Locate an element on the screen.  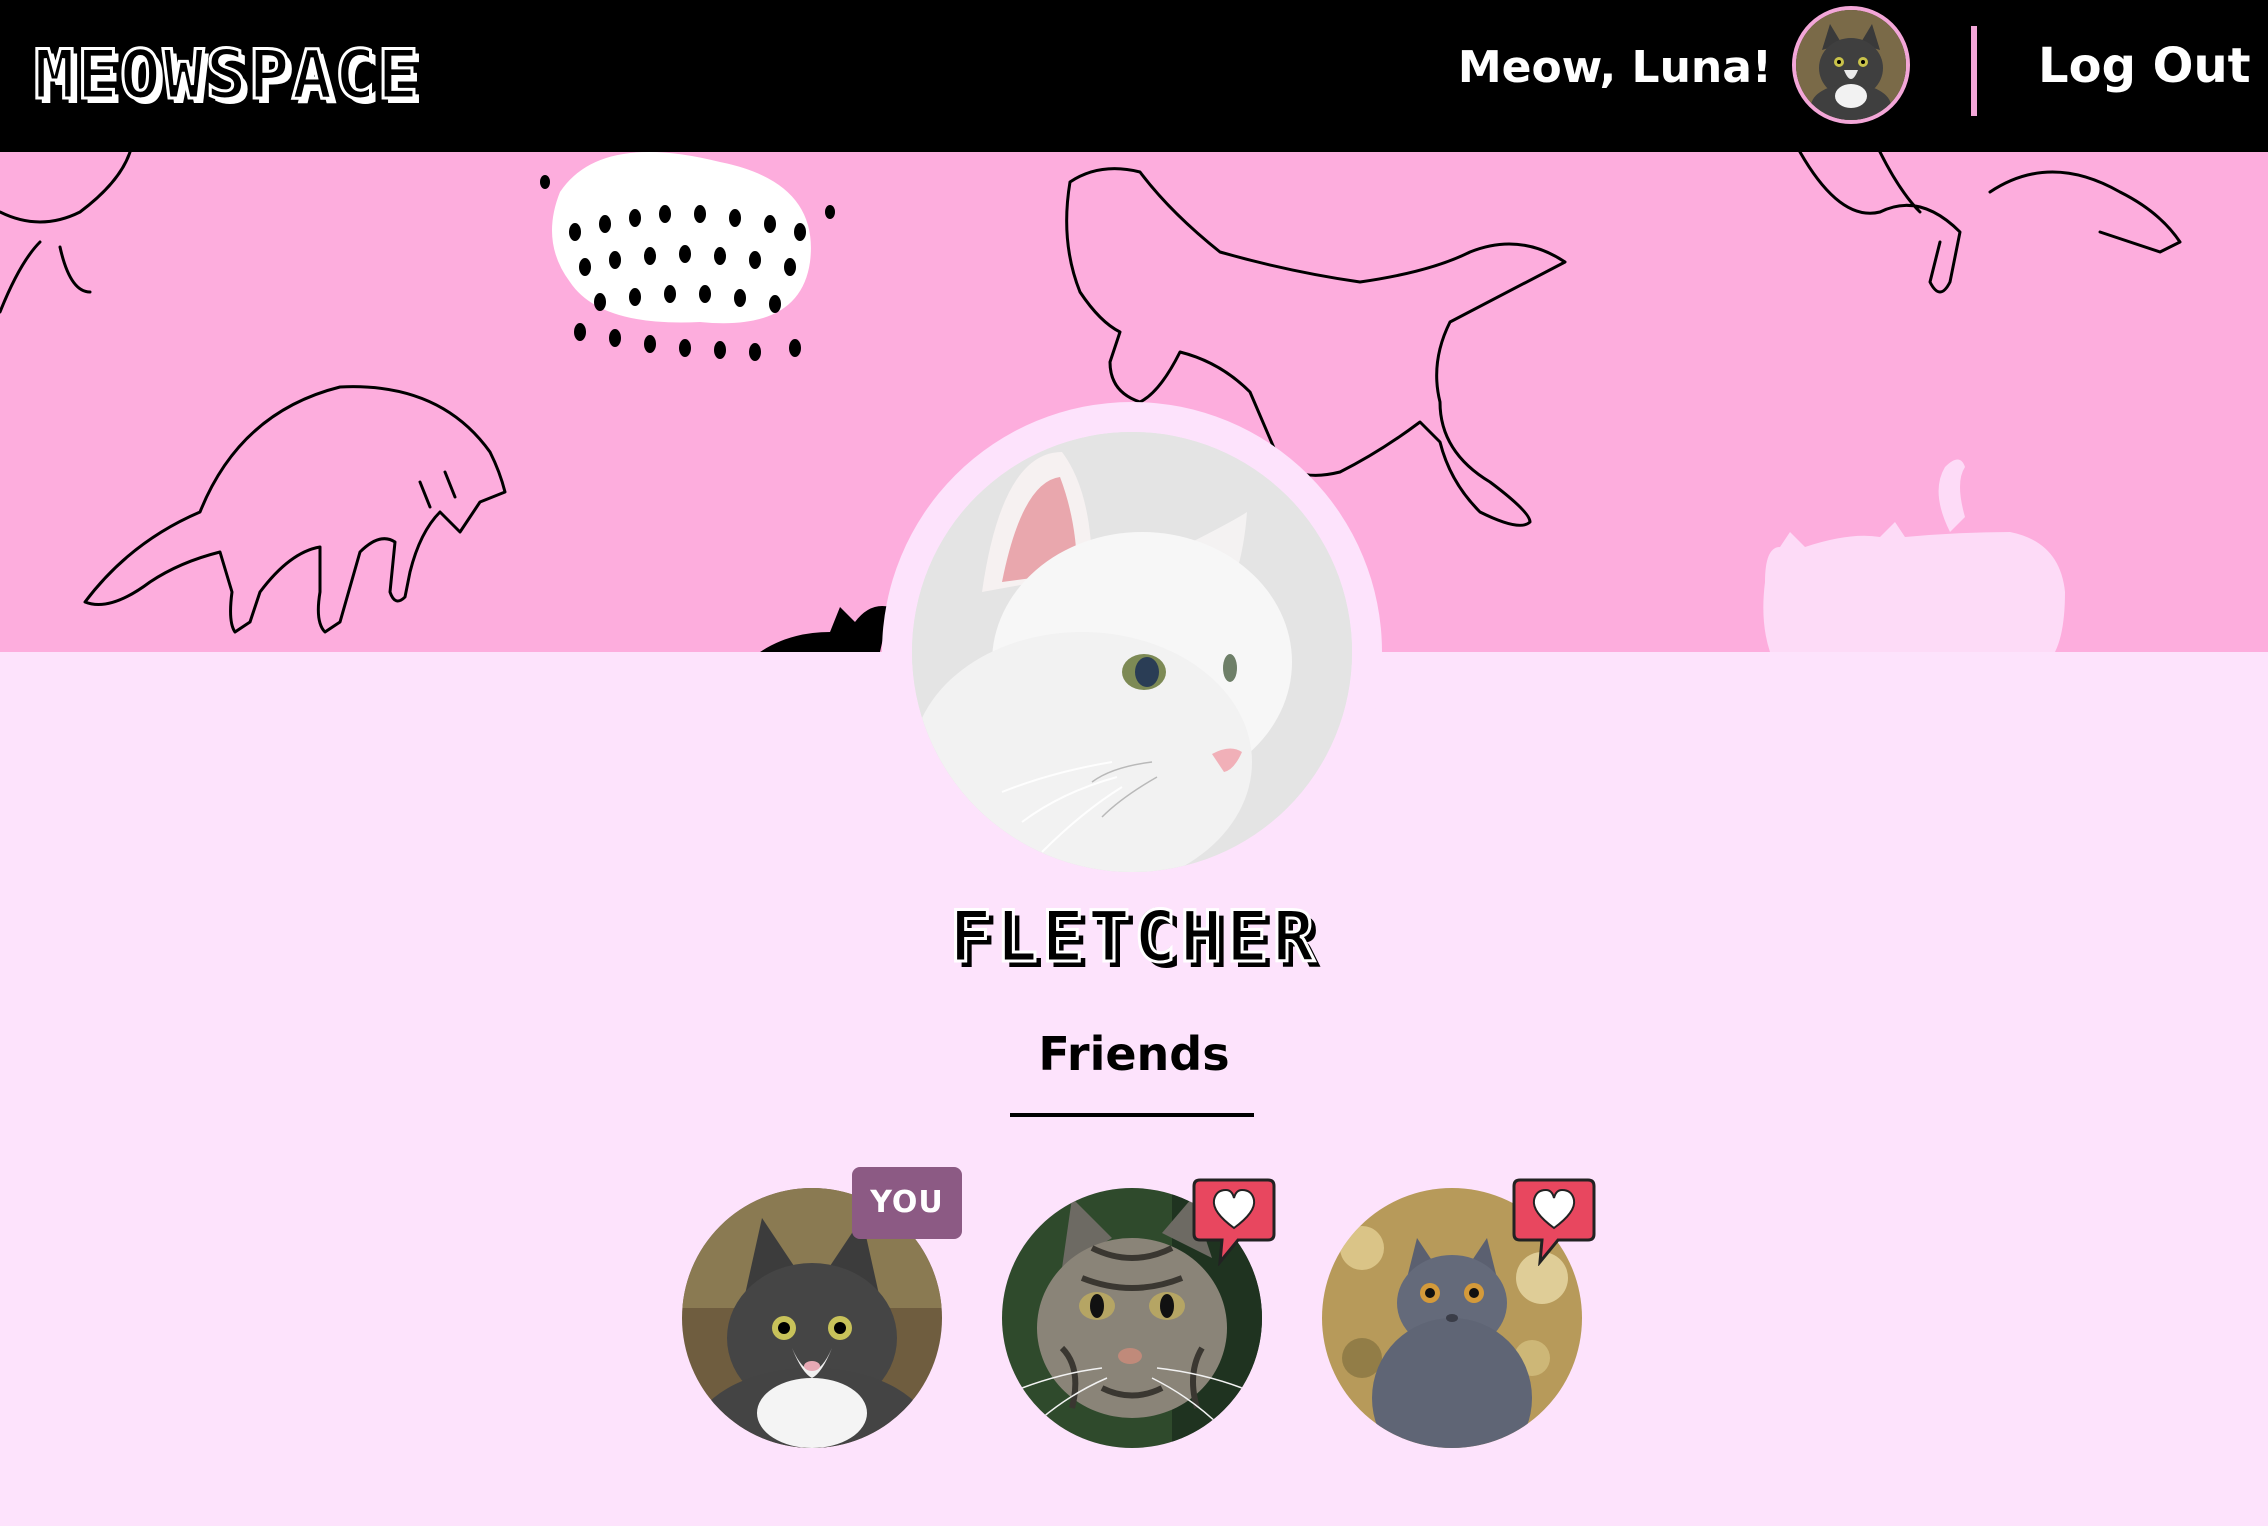
greeting-text: Meow, Luna! is located at coordinates (1614, 67).